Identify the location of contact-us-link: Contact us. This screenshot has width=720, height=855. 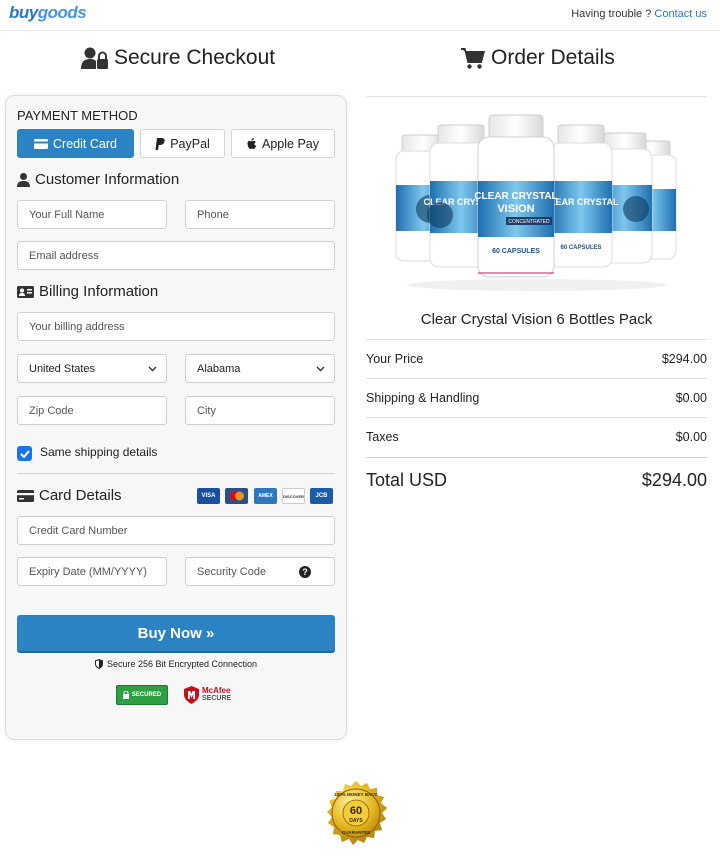
(680, 14).